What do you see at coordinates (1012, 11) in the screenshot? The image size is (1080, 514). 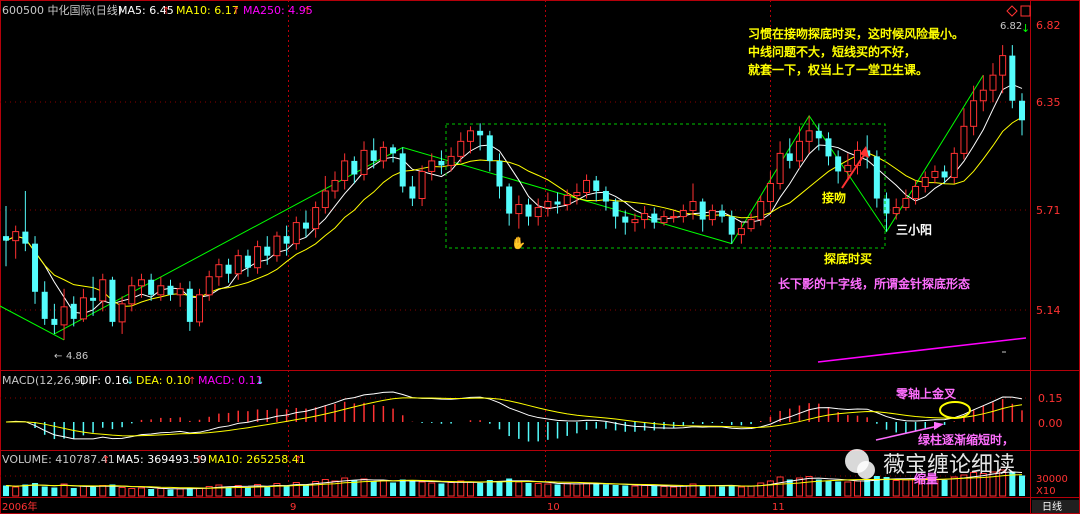 I see `diamond-icon` at bounding box center [1012, 11].